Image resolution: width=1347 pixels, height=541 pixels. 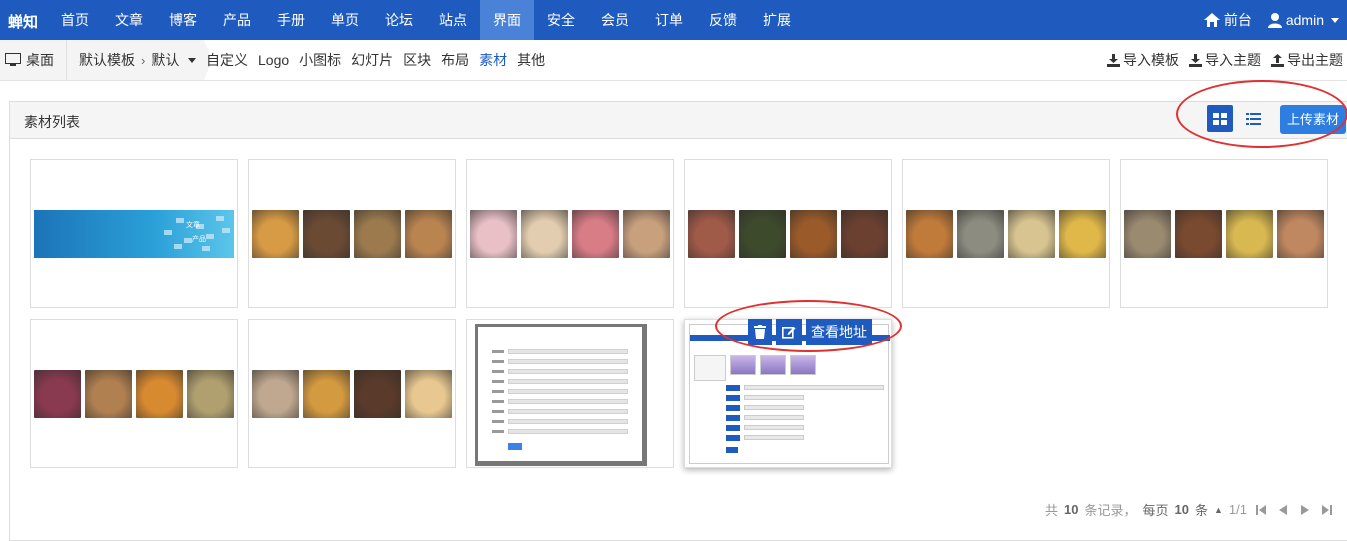 What do you see at coordinates (1182, 509) in the screenshot?
I see `pager-per-page: 10` at bounding box center [1182, 509].